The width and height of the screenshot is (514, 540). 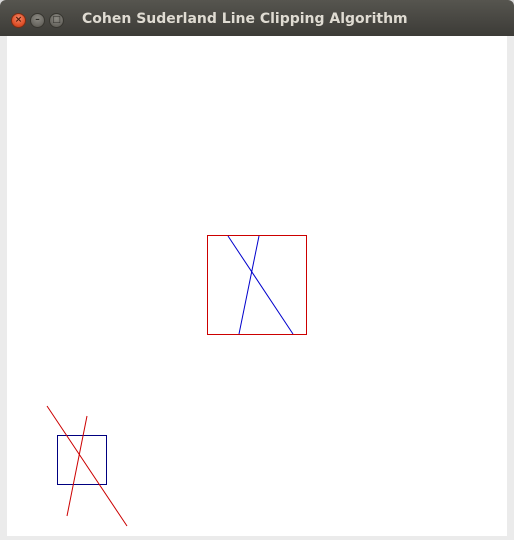 I want to click on maximize-icon: □, so click(x=56, y=20).